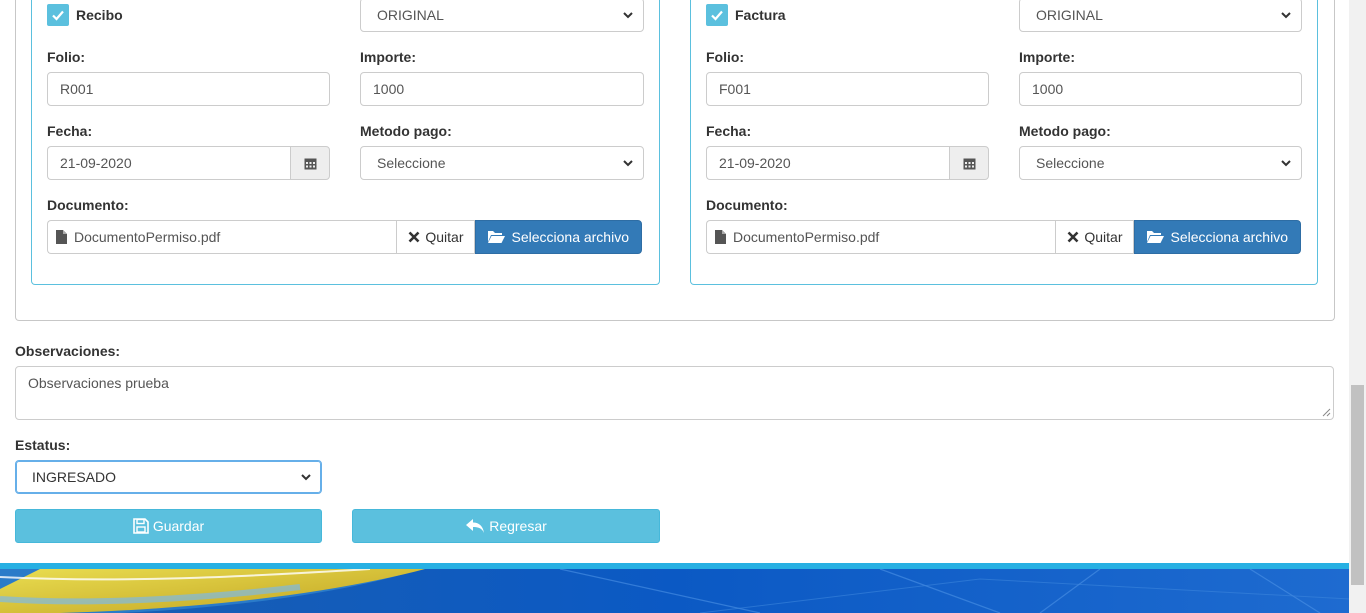  I want to click on recibo-documento-label: Documento:, so click(88, 205).